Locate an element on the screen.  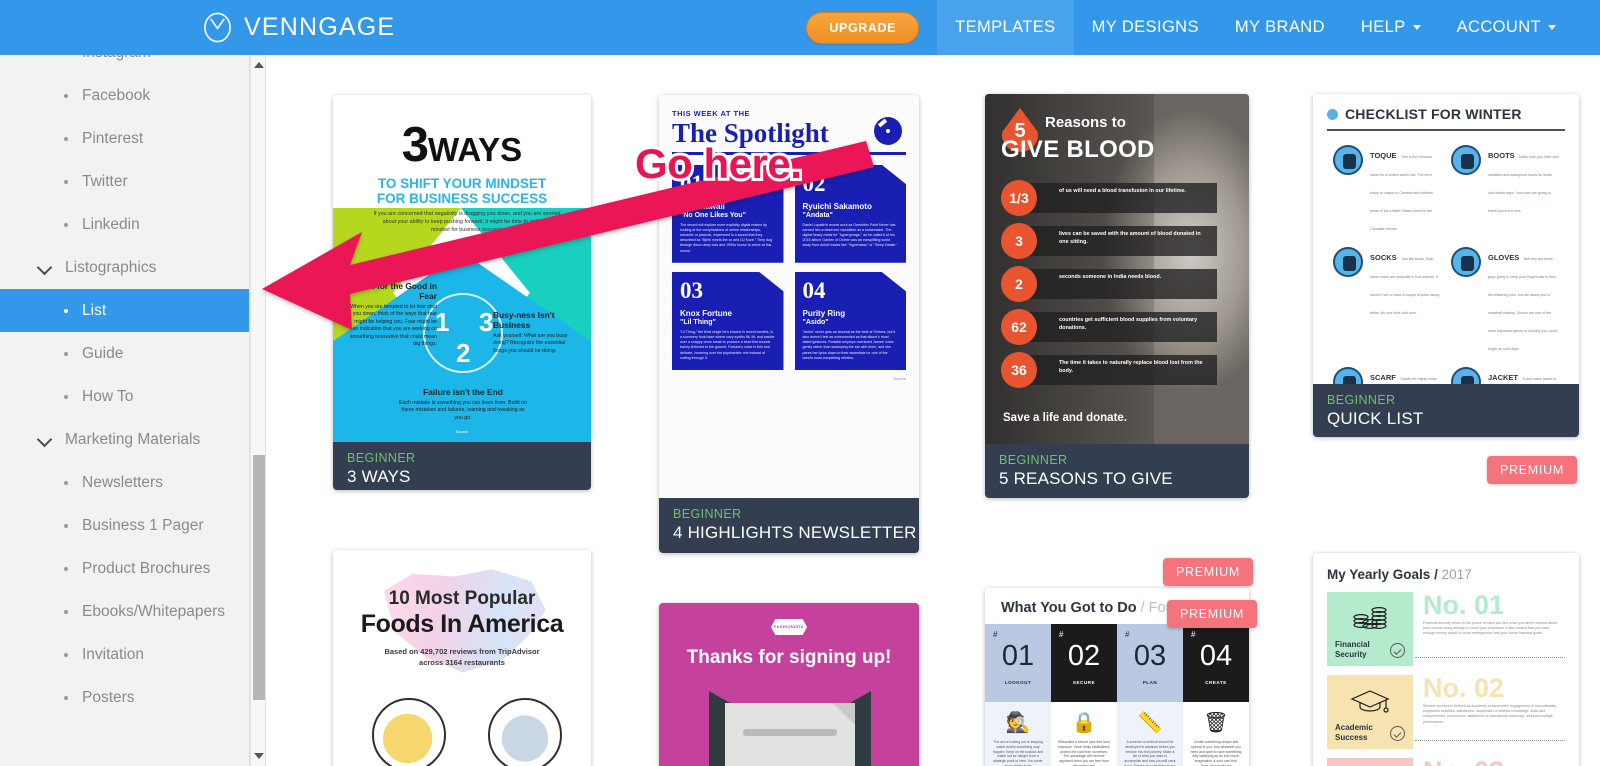
template-label: BEGINNER 3 WAYS is located at coordinates (462, 466).